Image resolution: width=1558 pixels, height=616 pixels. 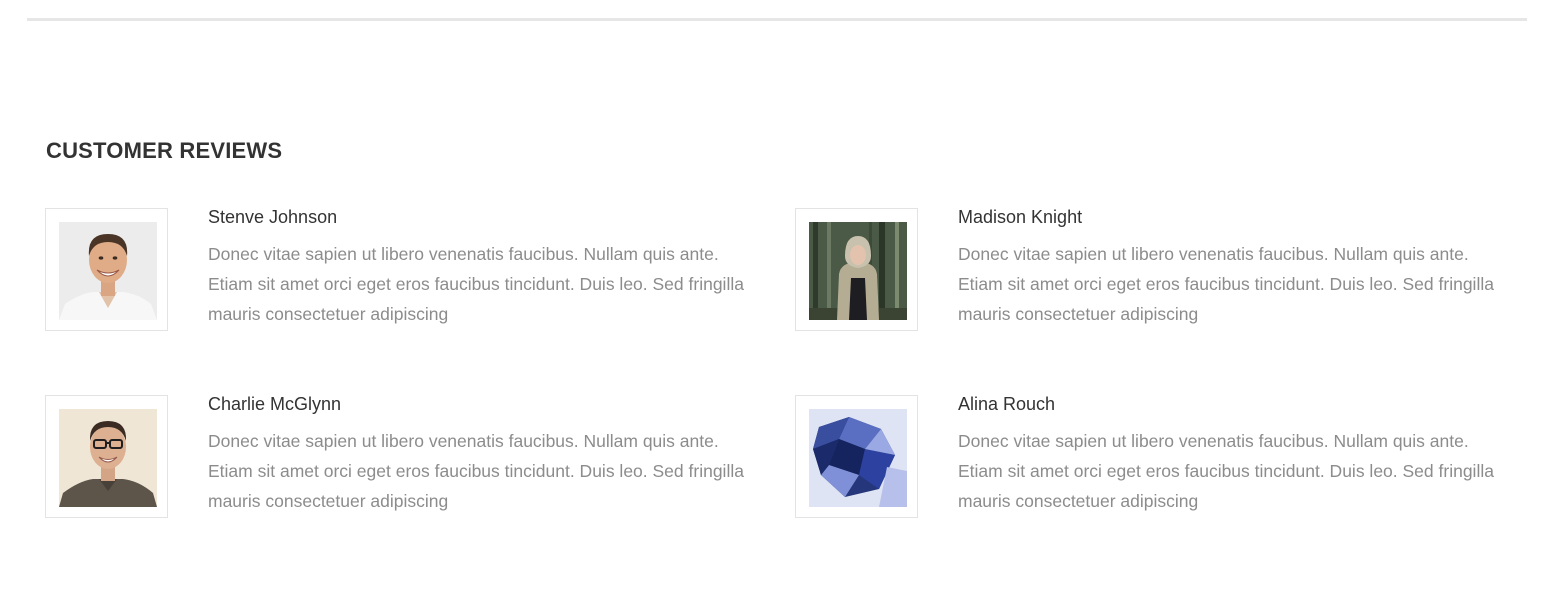 I want to click on reviewer-name: Charlie McGlynn, so click(x=275, y=404).